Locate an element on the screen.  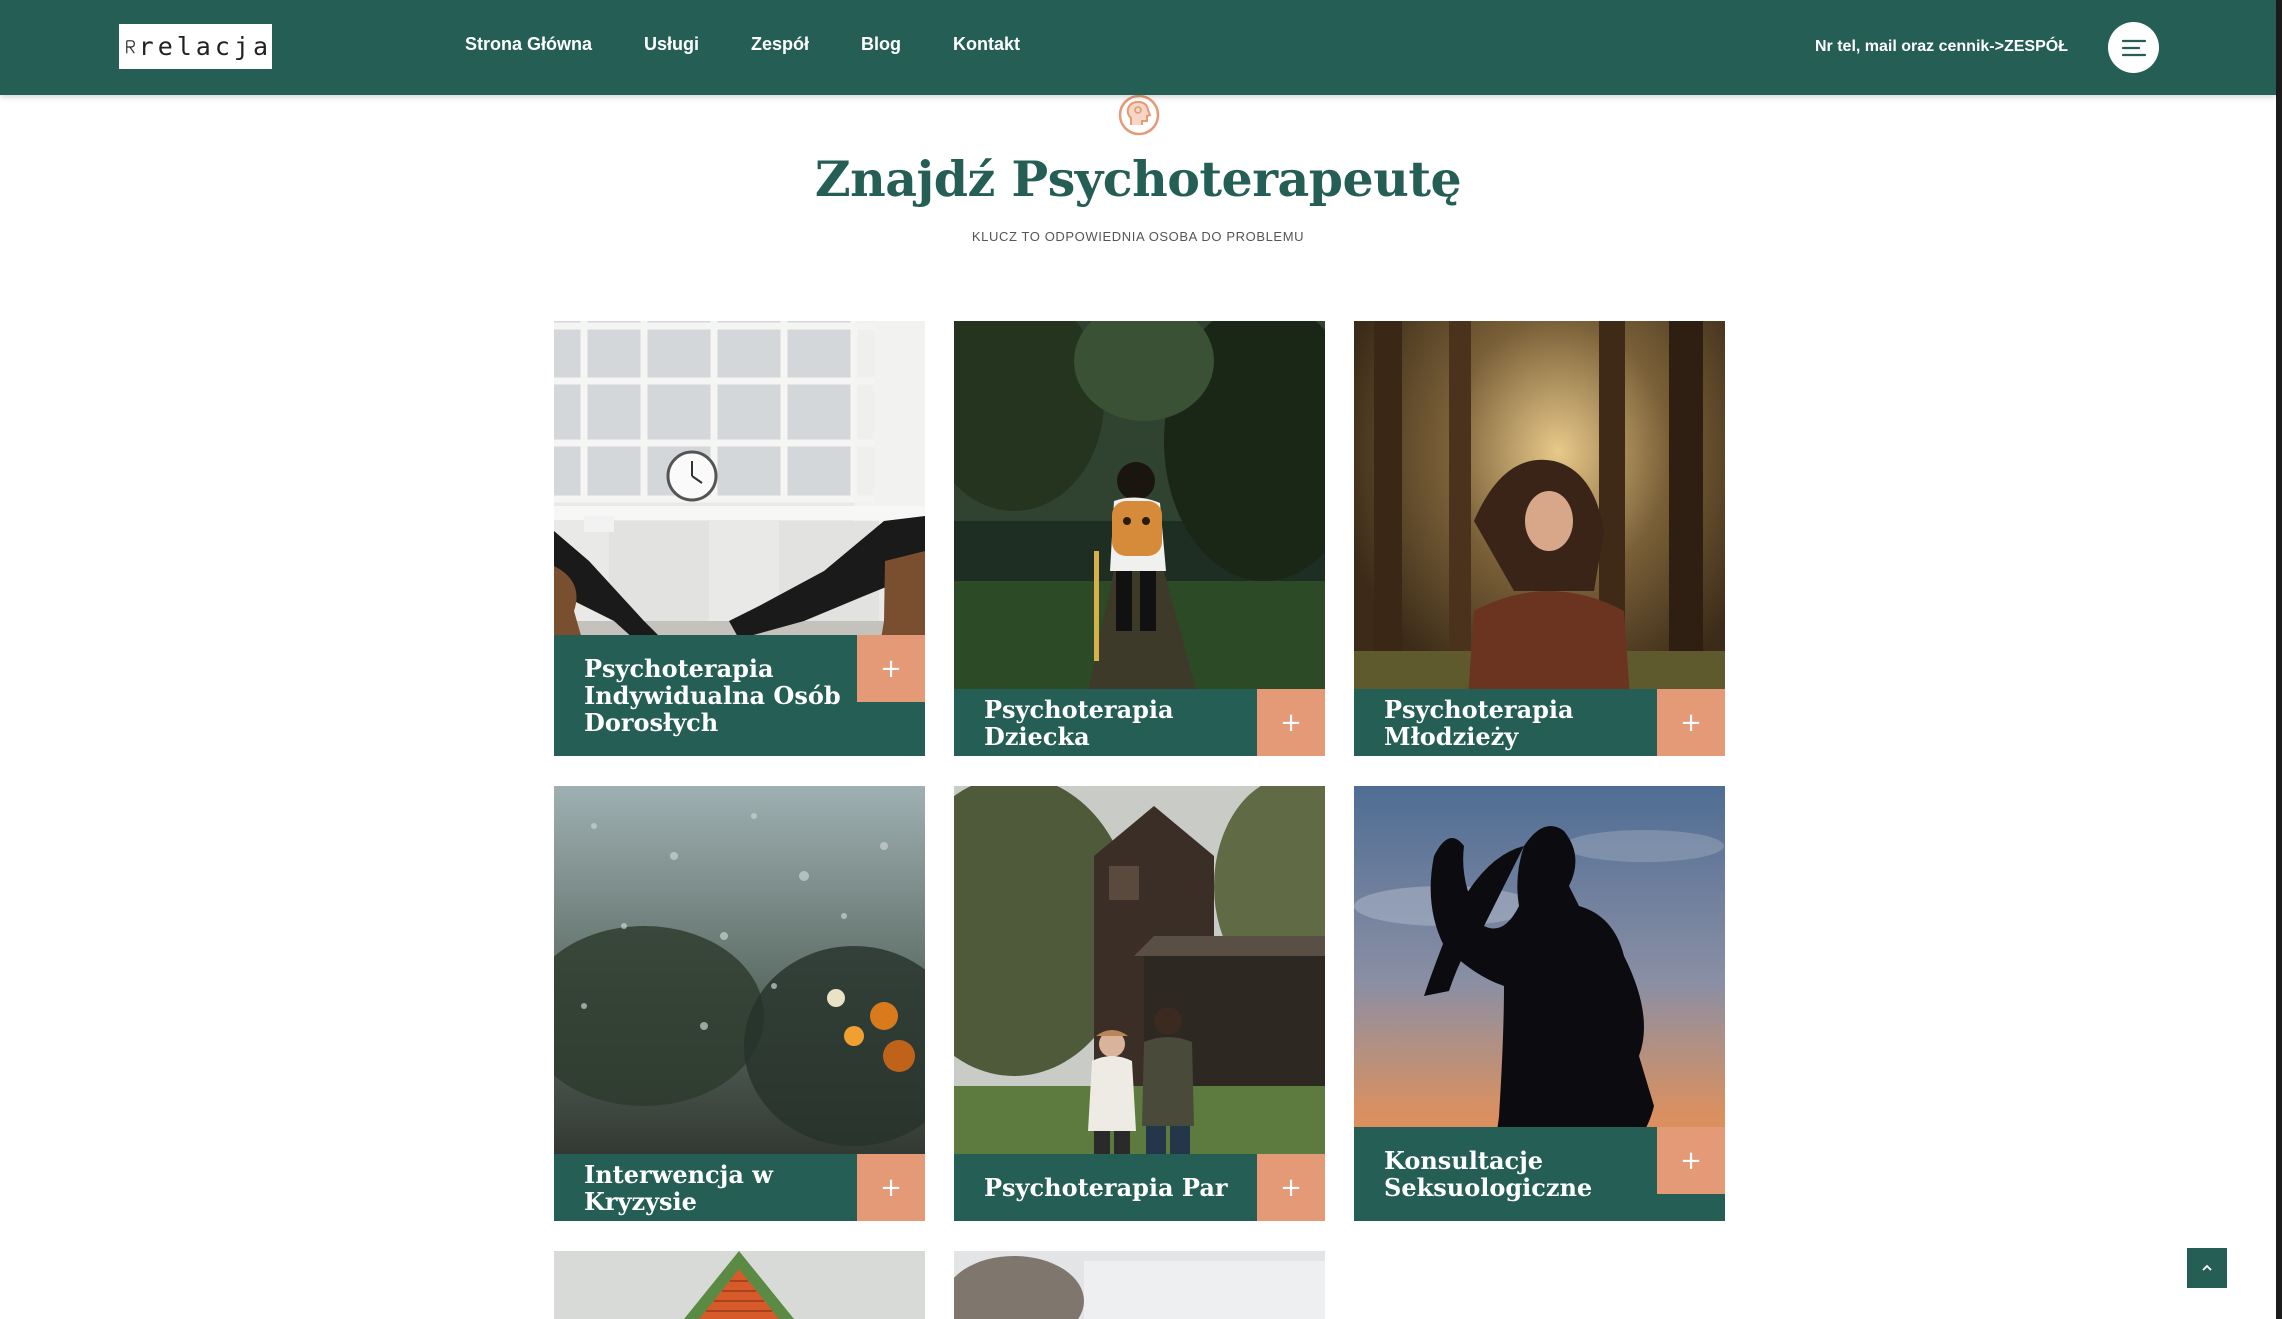
menu-button is located at coordinates (2133, 47).